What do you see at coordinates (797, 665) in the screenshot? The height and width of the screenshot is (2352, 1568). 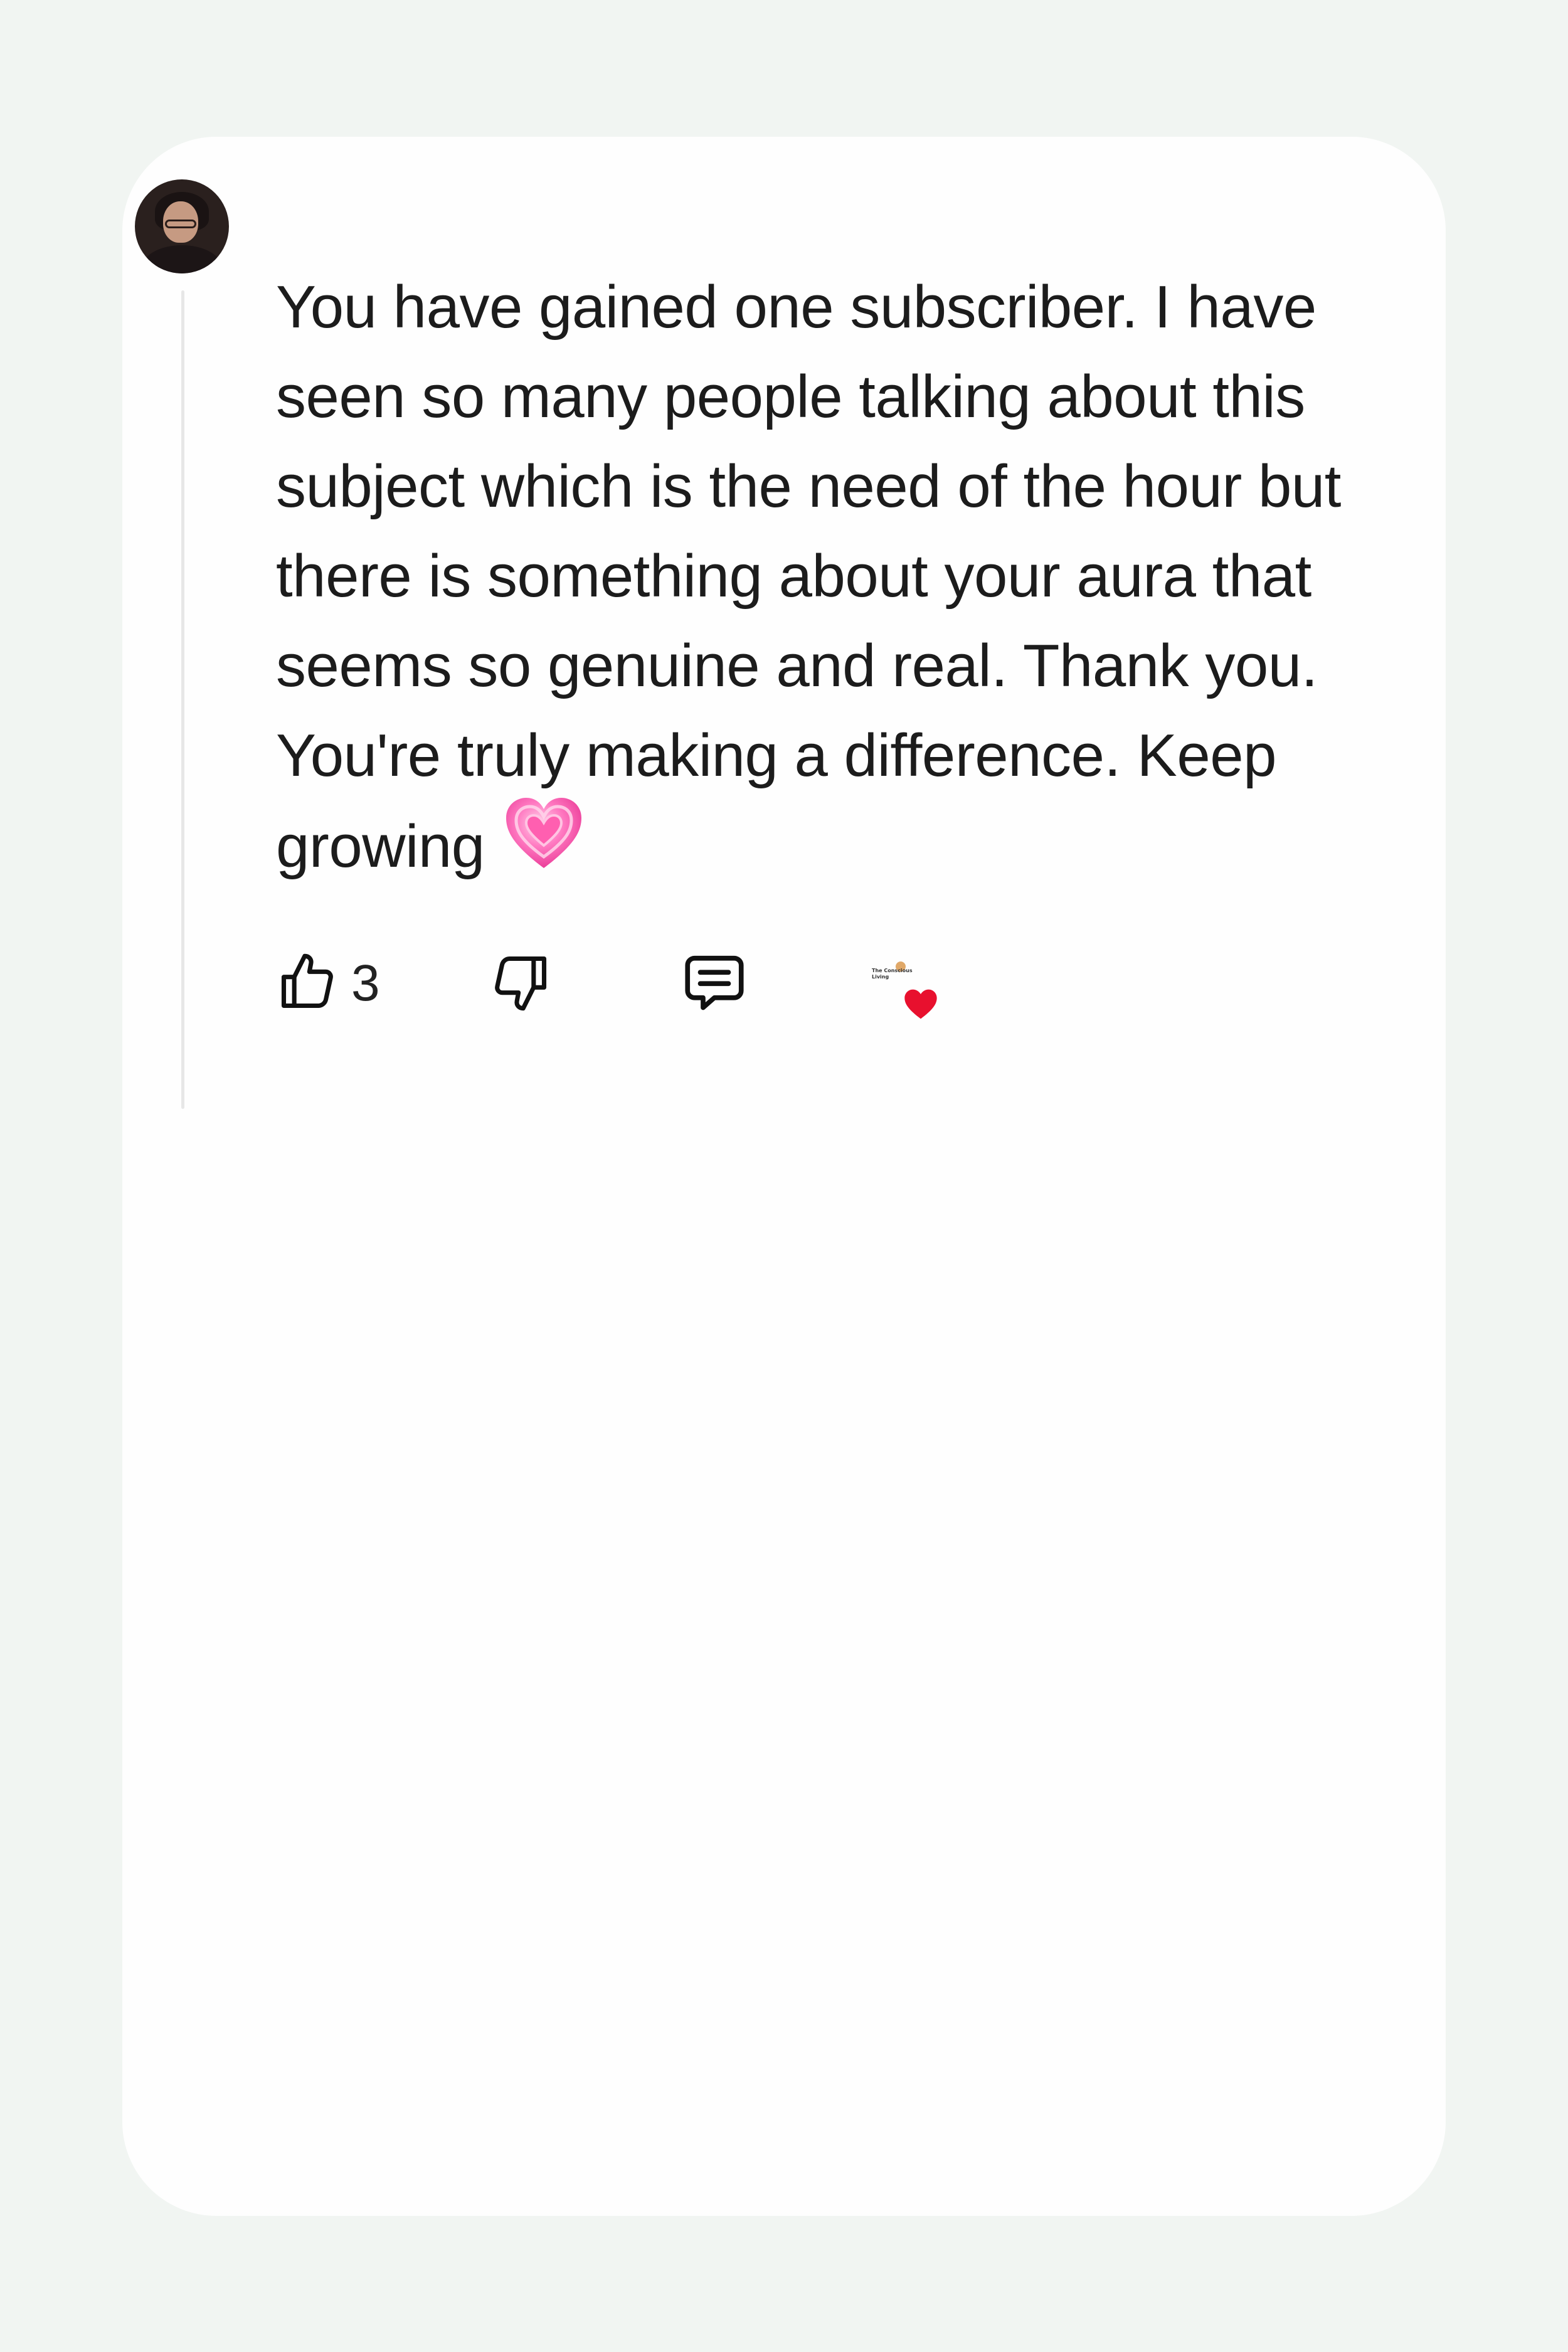 I see `comment-line: seems so genuine and real. Thank you.` at bounding box center [797, 665].